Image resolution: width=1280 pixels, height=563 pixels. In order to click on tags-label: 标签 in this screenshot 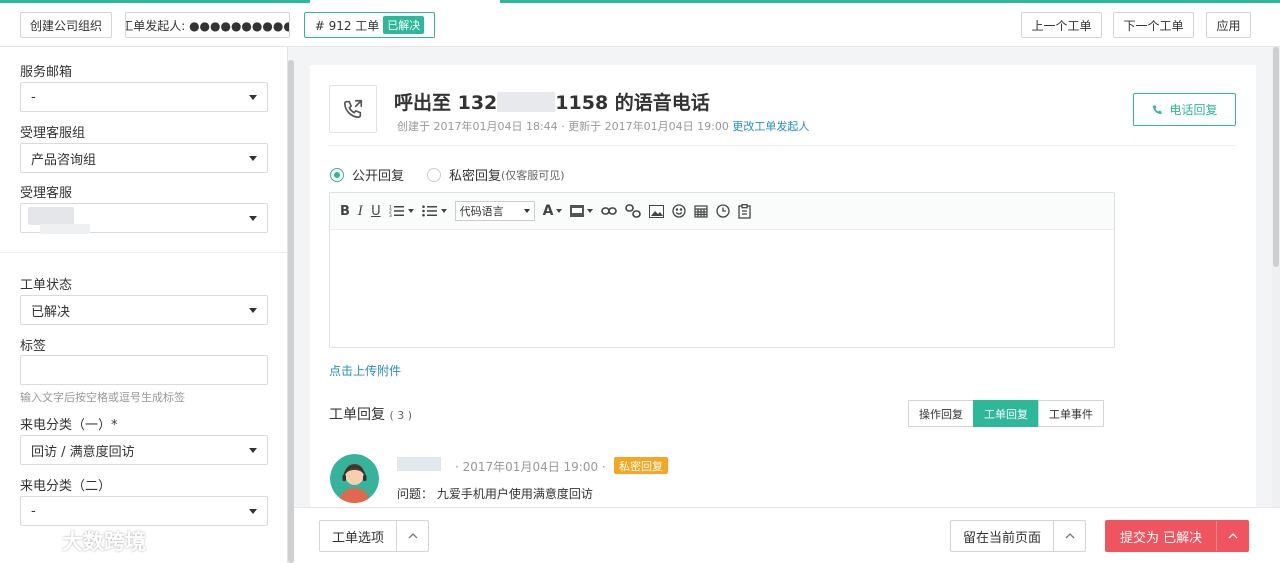, I will do `click(33, 346)`.